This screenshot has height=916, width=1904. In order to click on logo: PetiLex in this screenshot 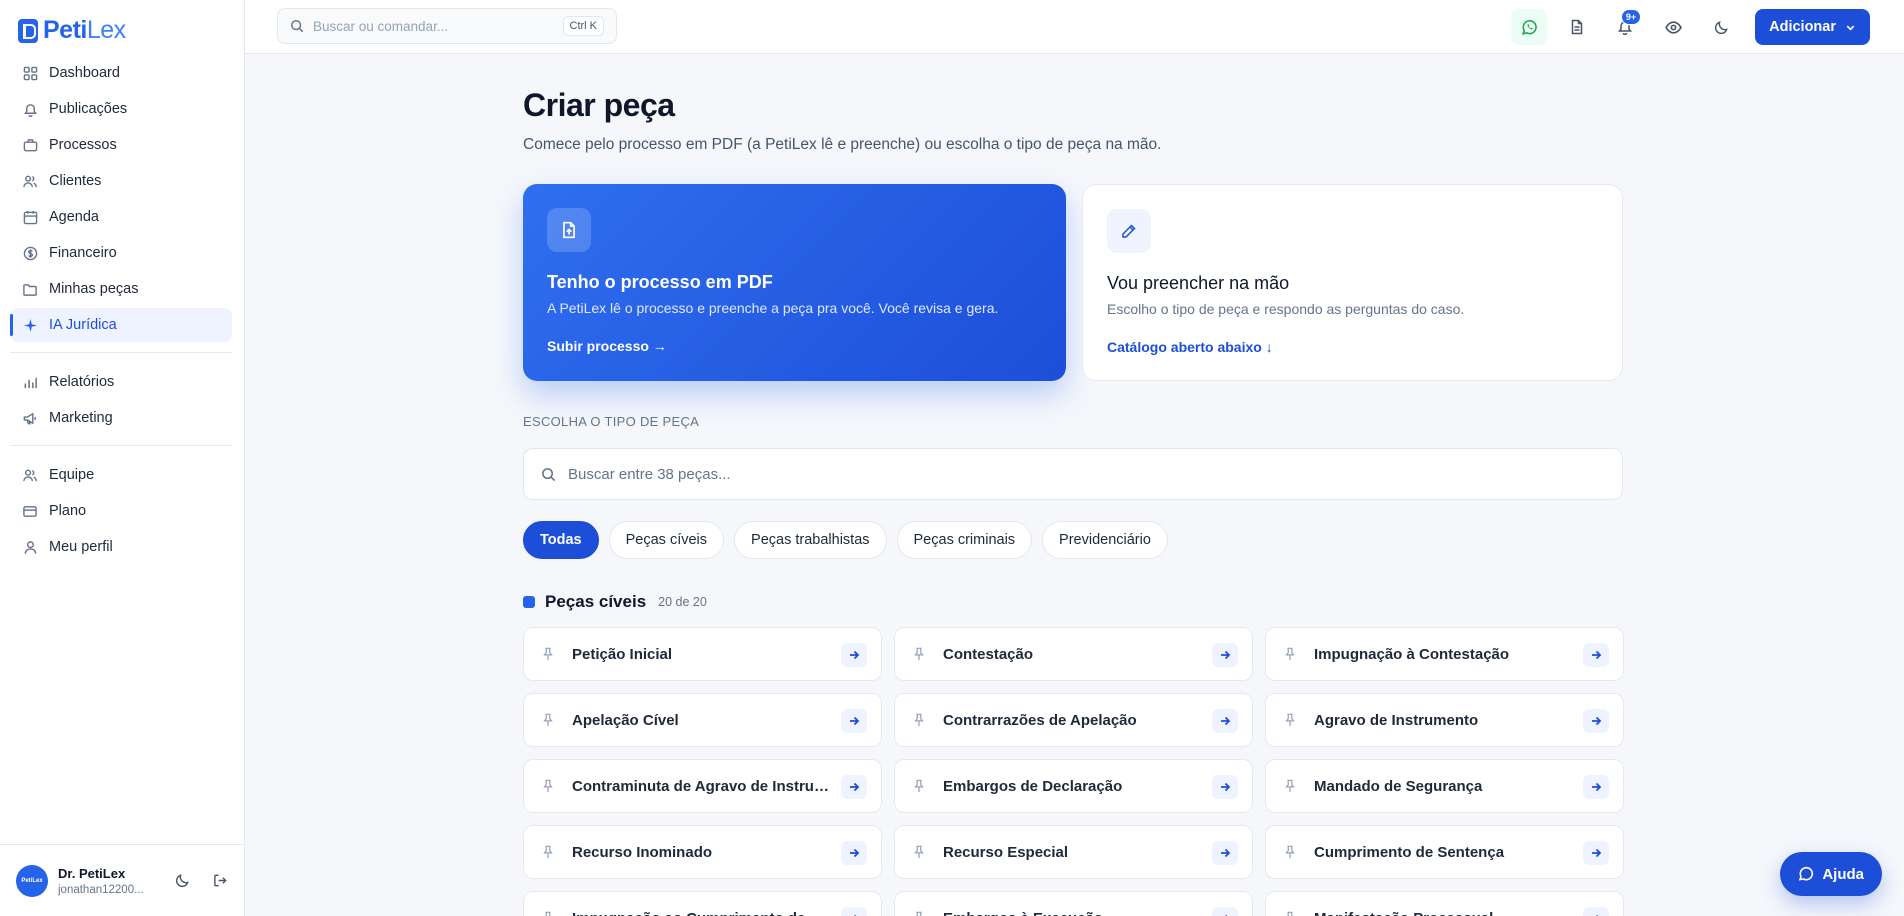, I will do `click(72, 30)`.